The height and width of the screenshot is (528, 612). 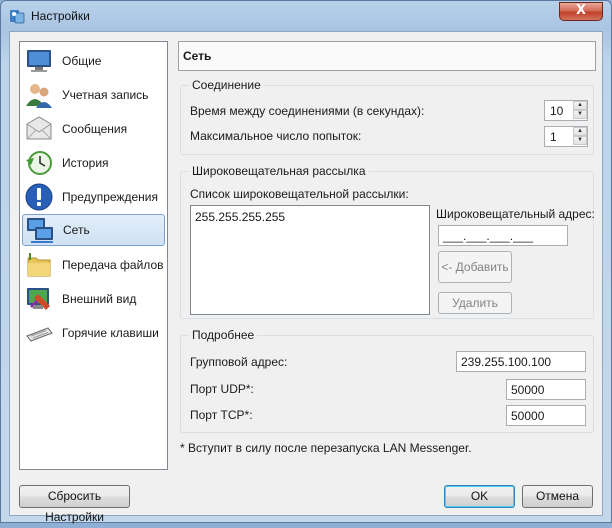 I want to click on title-bar: Настройки X, so click(x=306, y=16).